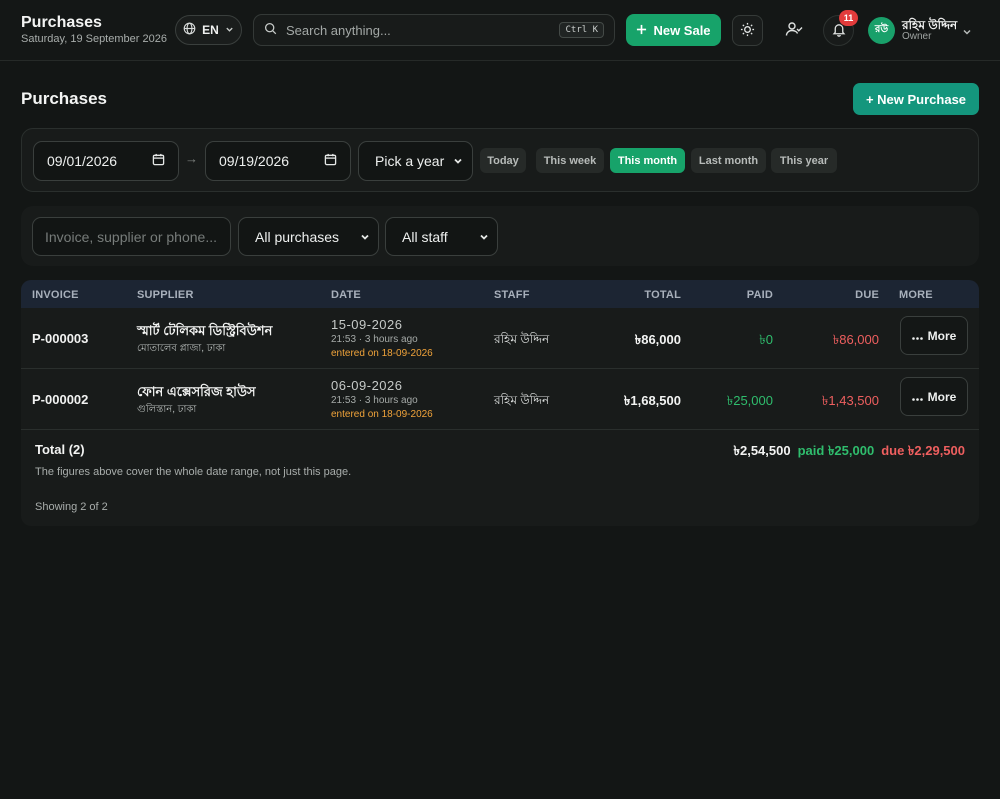  Describe the element at coordinates (762, 450) in the screenshot. I see `grand-total: ৳2,54,500` at that location.